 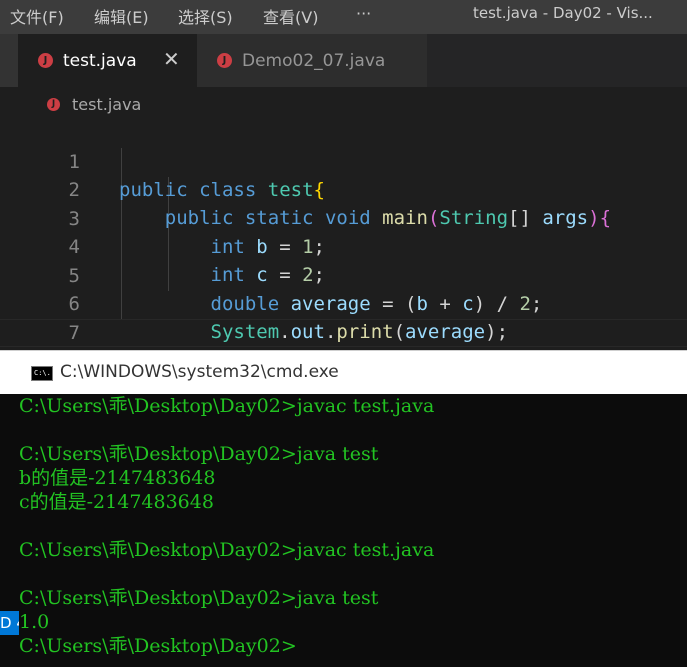 I want to click on cmd-title: C:\WINDOWS\system32\cmd.exe, so click(x=199, y=372).